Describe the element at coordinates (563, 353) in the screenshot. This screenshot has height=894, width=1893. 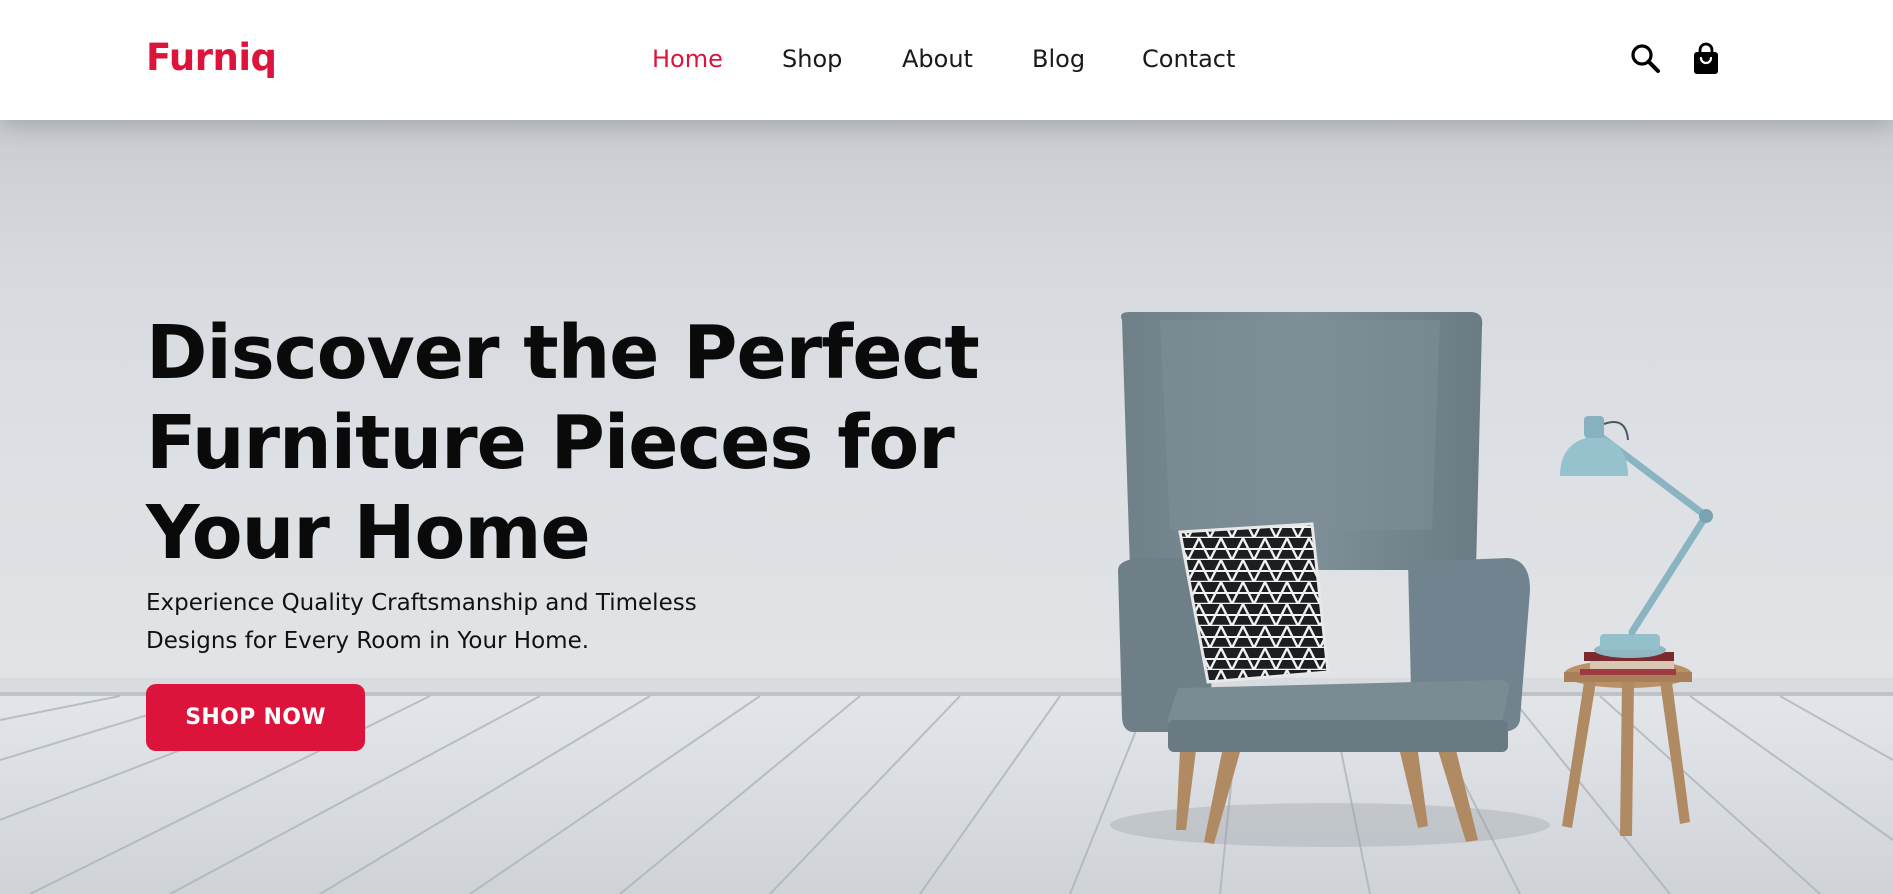
I see `hero-headline-line: Discover the Perfect` at that location.